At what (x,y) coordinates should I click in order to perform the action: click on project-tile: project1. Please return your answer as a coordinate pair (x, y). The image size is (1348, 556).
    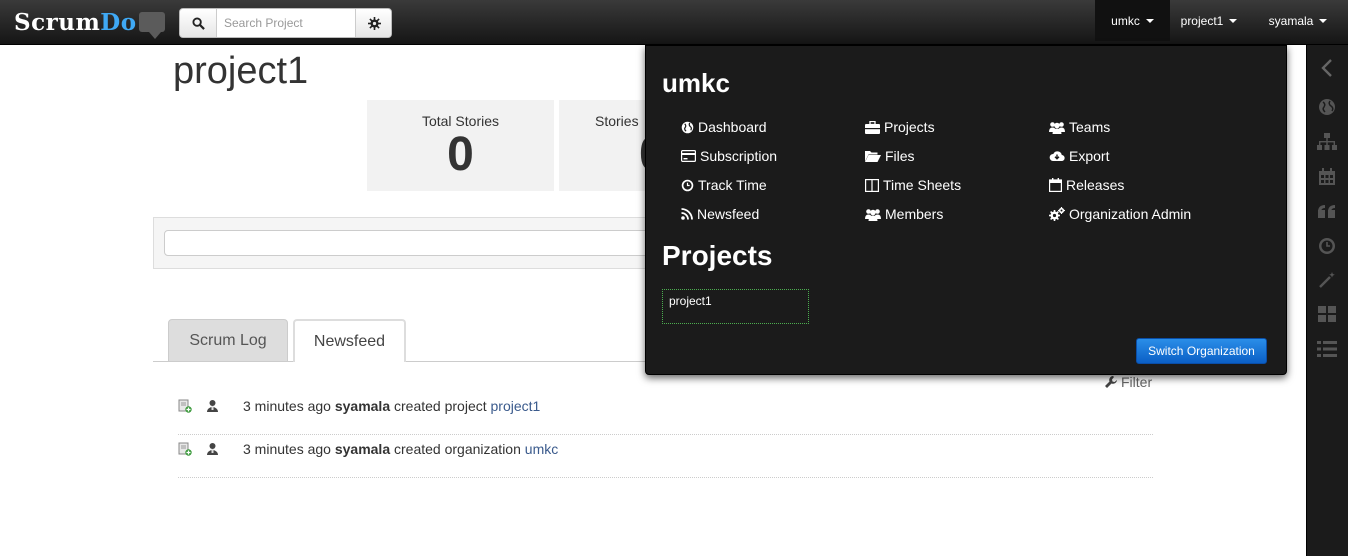
    Looking at the image, I should click on (735, 306).